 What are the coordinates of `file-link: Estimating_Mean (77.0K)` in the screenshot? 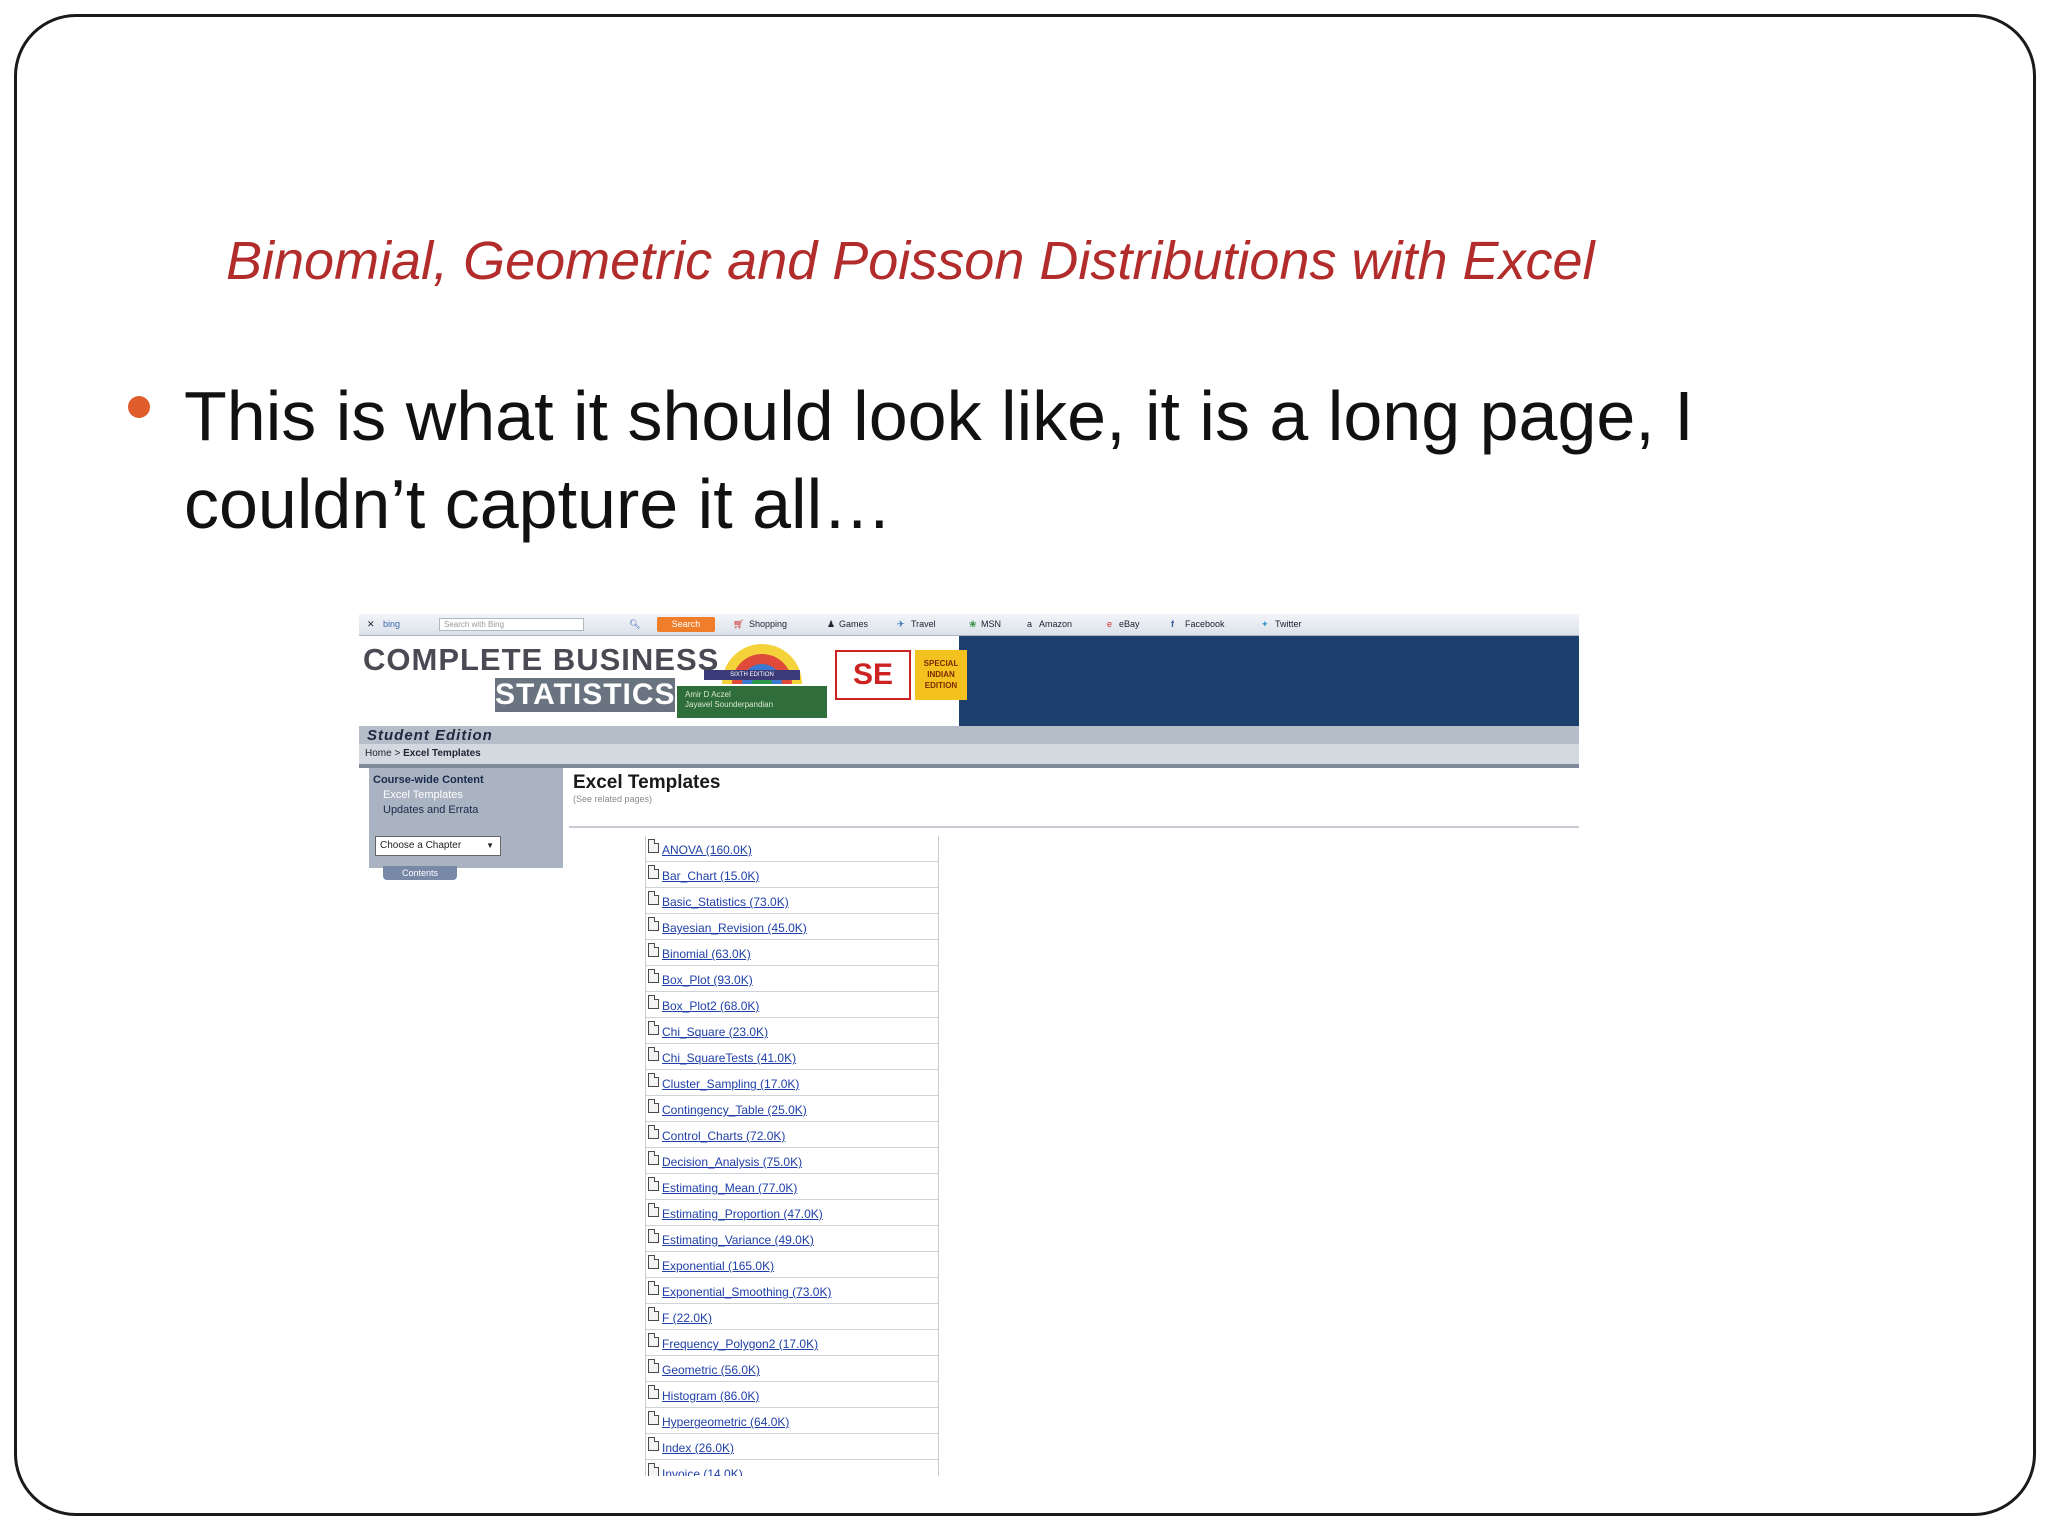 It's located at (729, 1188).